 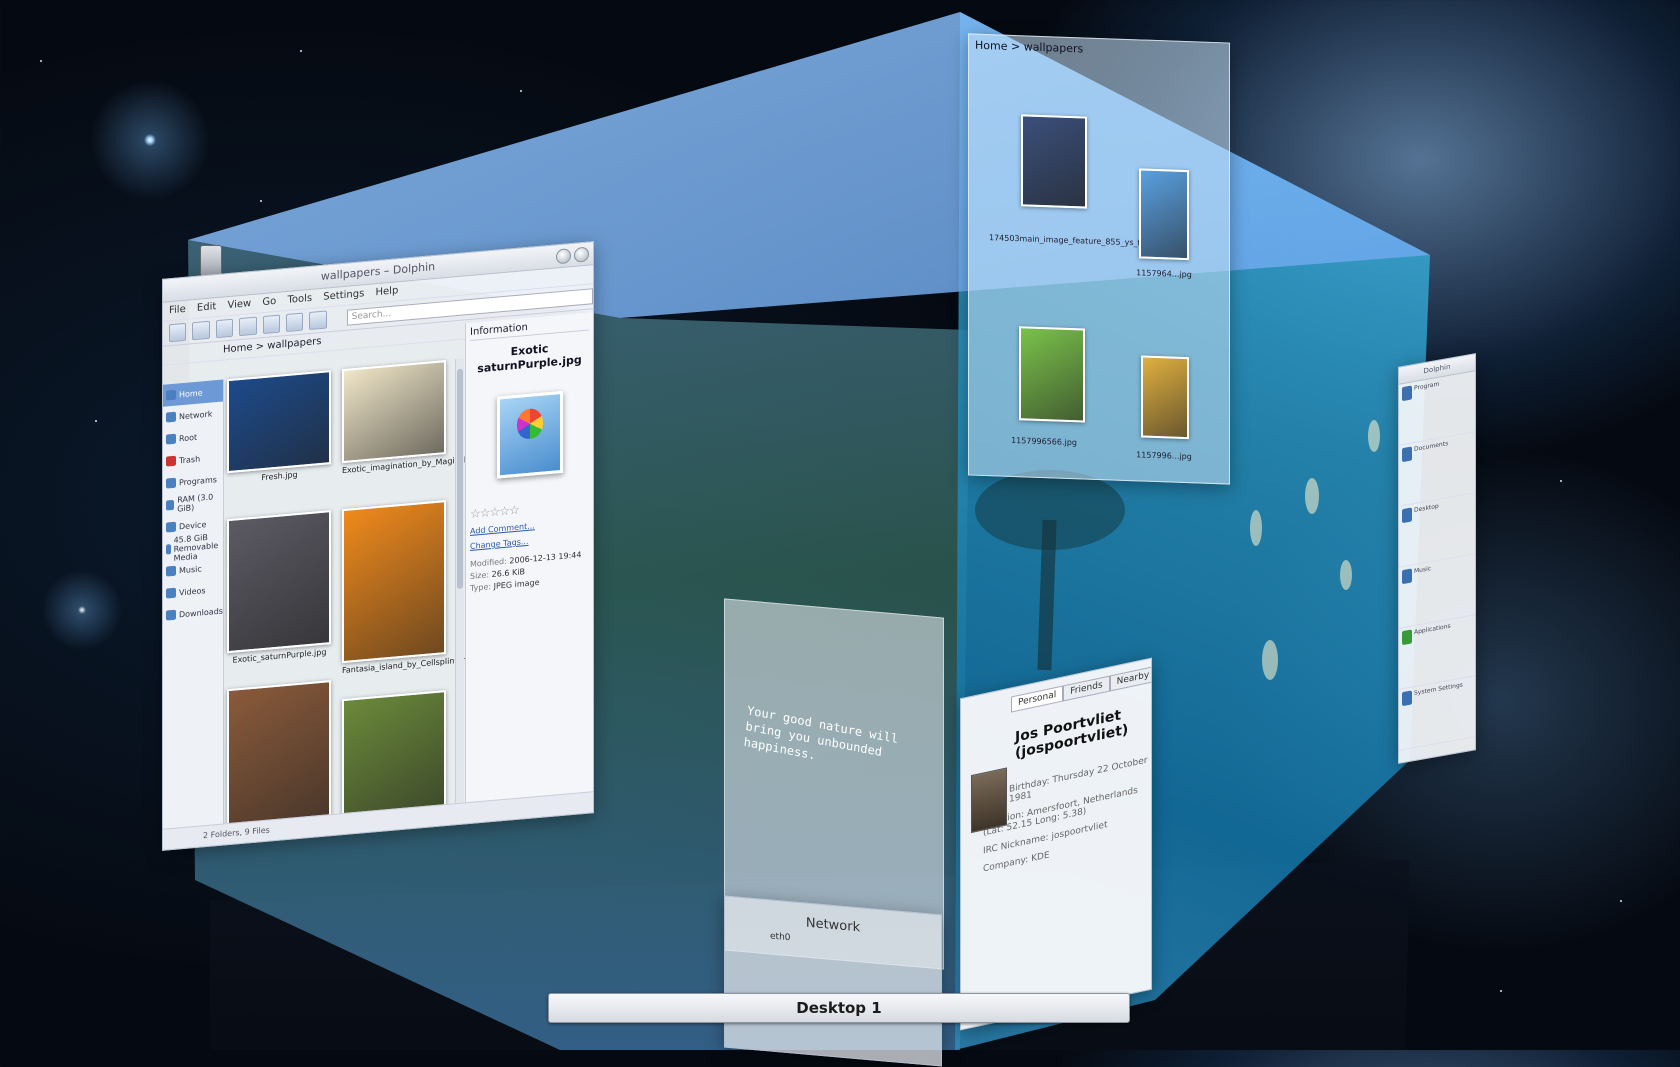 I want to click on list-item: System Settings, so click(x=1437, y=713).